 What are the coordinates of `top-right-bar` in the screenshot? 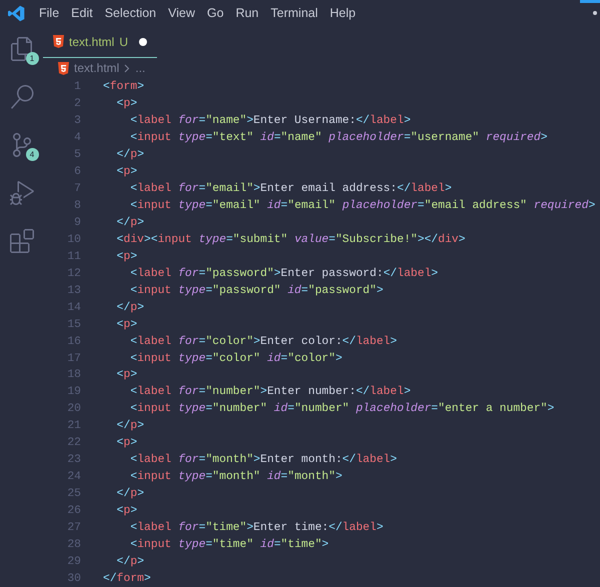 It's located at (590, 1).